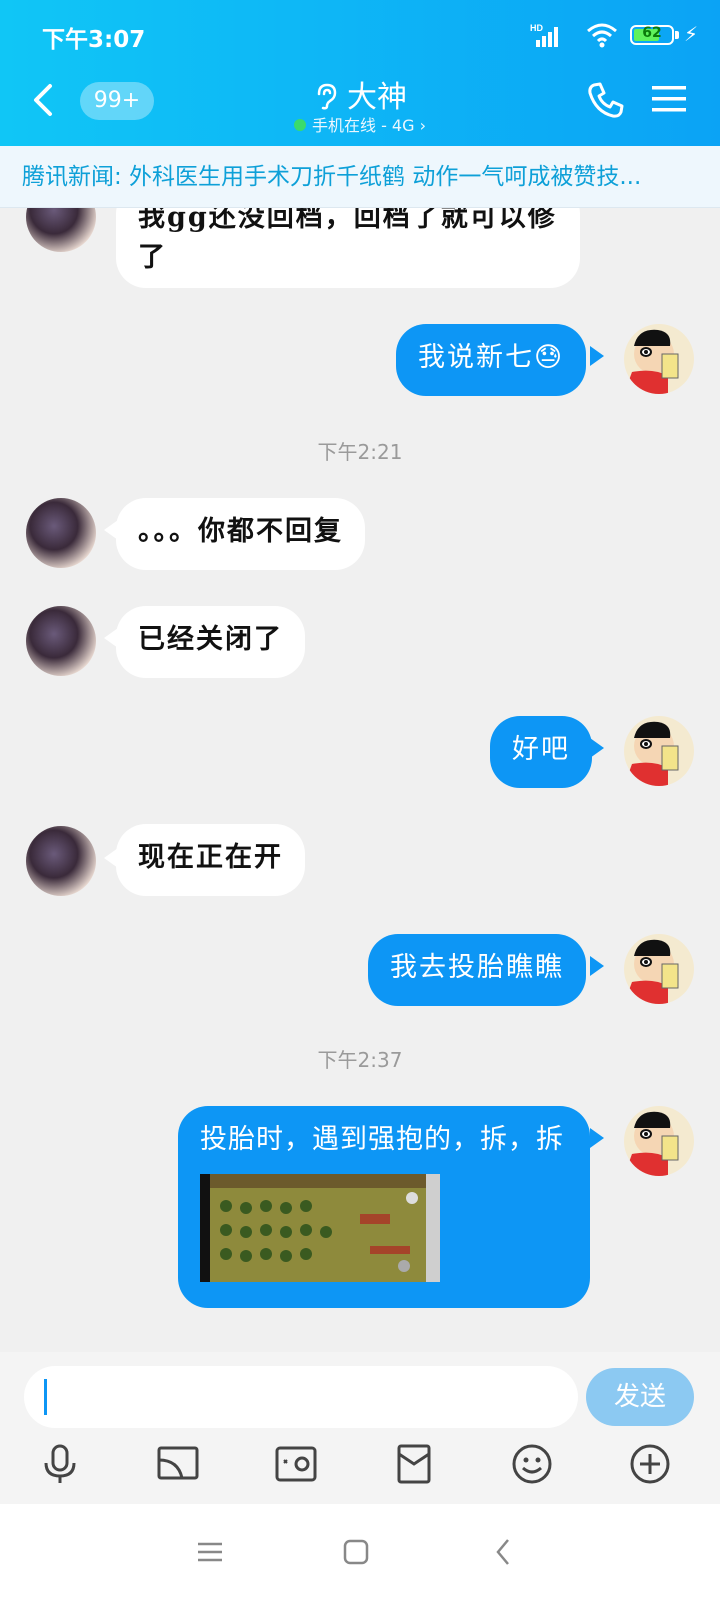 Image resolution: width=720 pixels, height=1600 pixels. What do you see at coordinates (360, 124) in the screenshot?
I see `online-status: 手机在线 - 4G ›` at bounding box center [360, 124].